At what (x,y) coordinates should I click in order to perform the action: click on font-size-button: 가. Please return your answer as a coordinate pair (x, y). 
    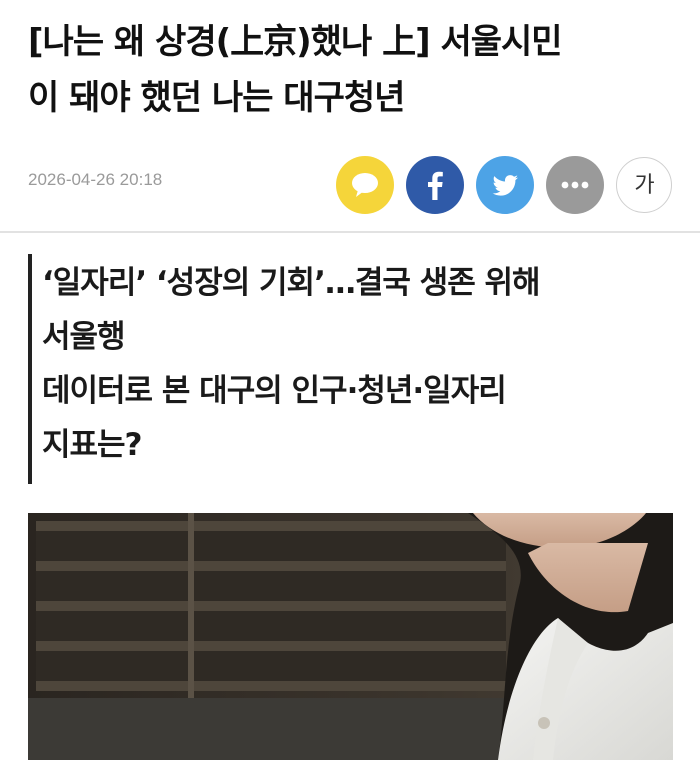
    Looking at the image, I should click on (644, 185).